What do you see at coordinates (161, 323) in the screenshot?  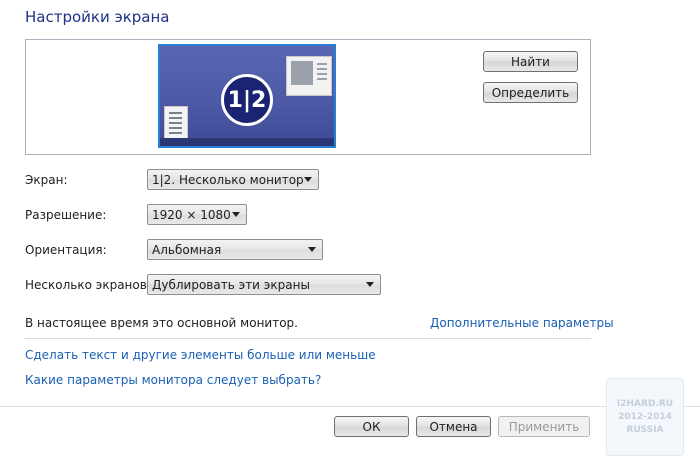 I see `main-monitor-status: В настоящее время это основной монитор.` at bounding box center [161, 323].